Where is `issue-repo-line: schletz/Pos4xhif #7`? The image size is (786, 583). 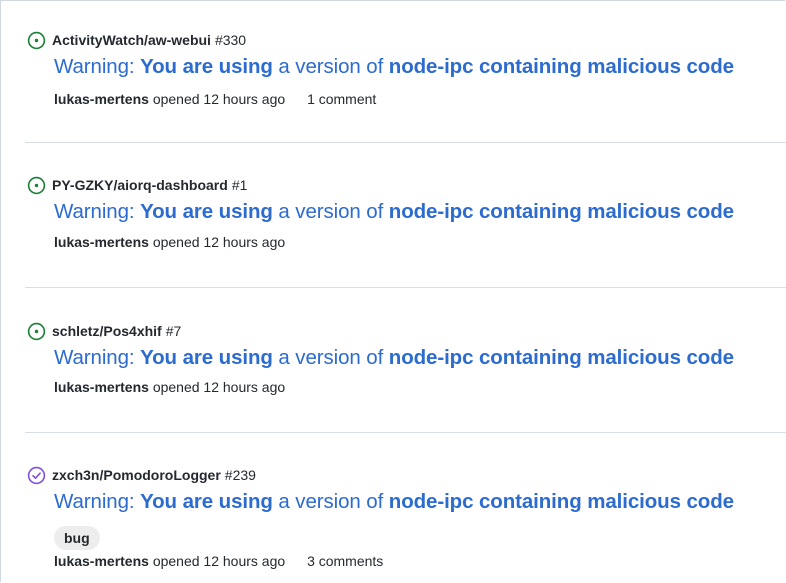 issue-repo-line: schletz/Pos4xhif #7 is located at coordinates (104, 331).